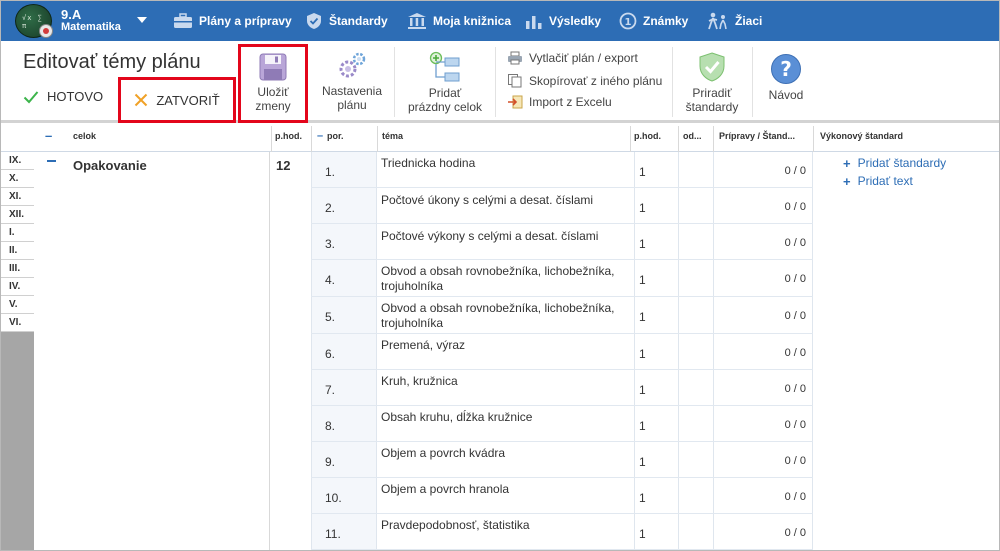  I want to click on nav-znamky: 1 Známky, so click(653, 21).